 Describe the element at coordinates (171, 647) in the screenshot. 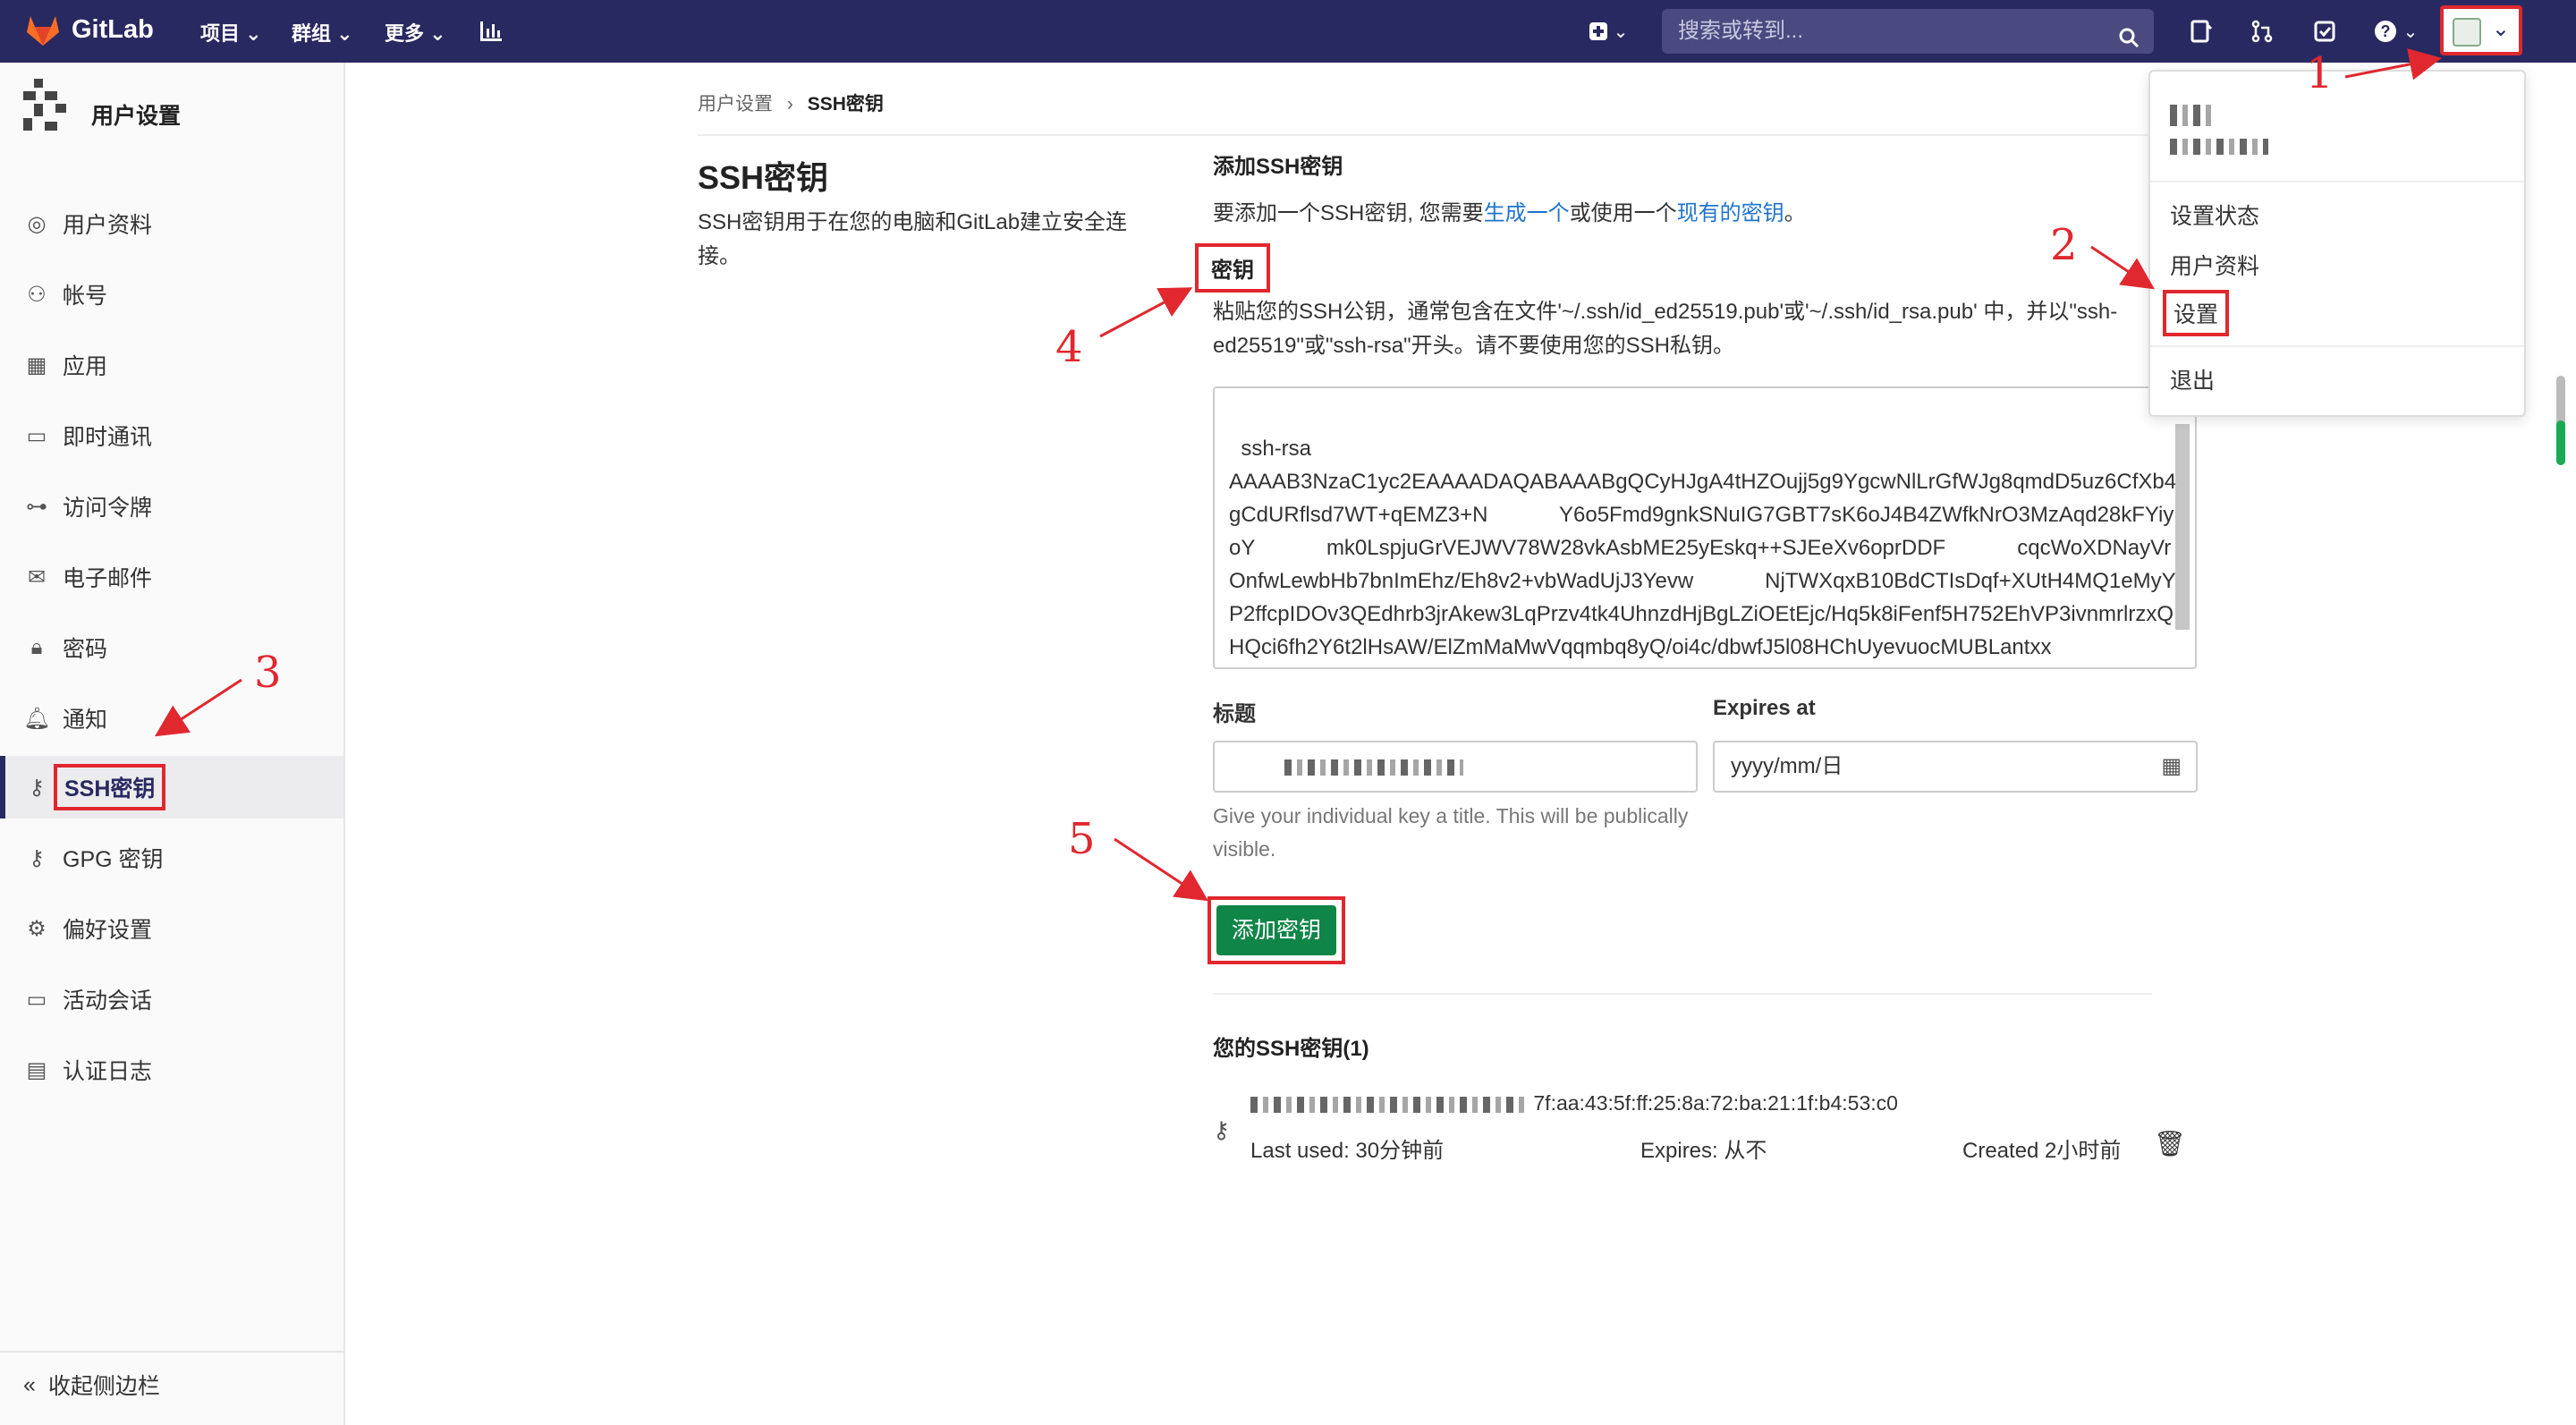

I see `sidebar-item-password: 🔒︎ 密码` at that location.